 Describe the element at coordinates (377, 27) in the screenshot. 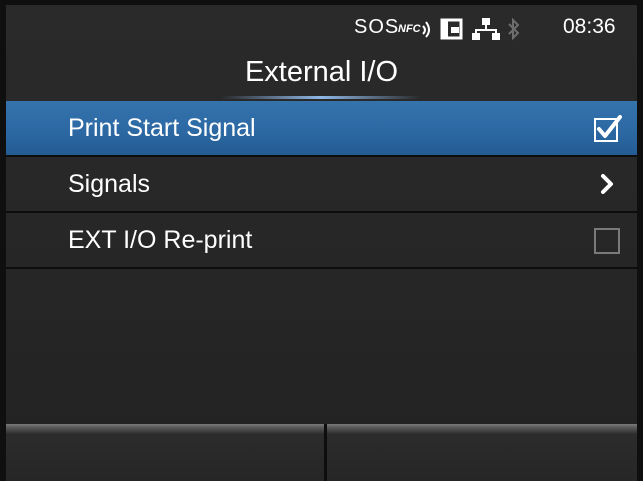

I see `sos-label: SOS` at that location.